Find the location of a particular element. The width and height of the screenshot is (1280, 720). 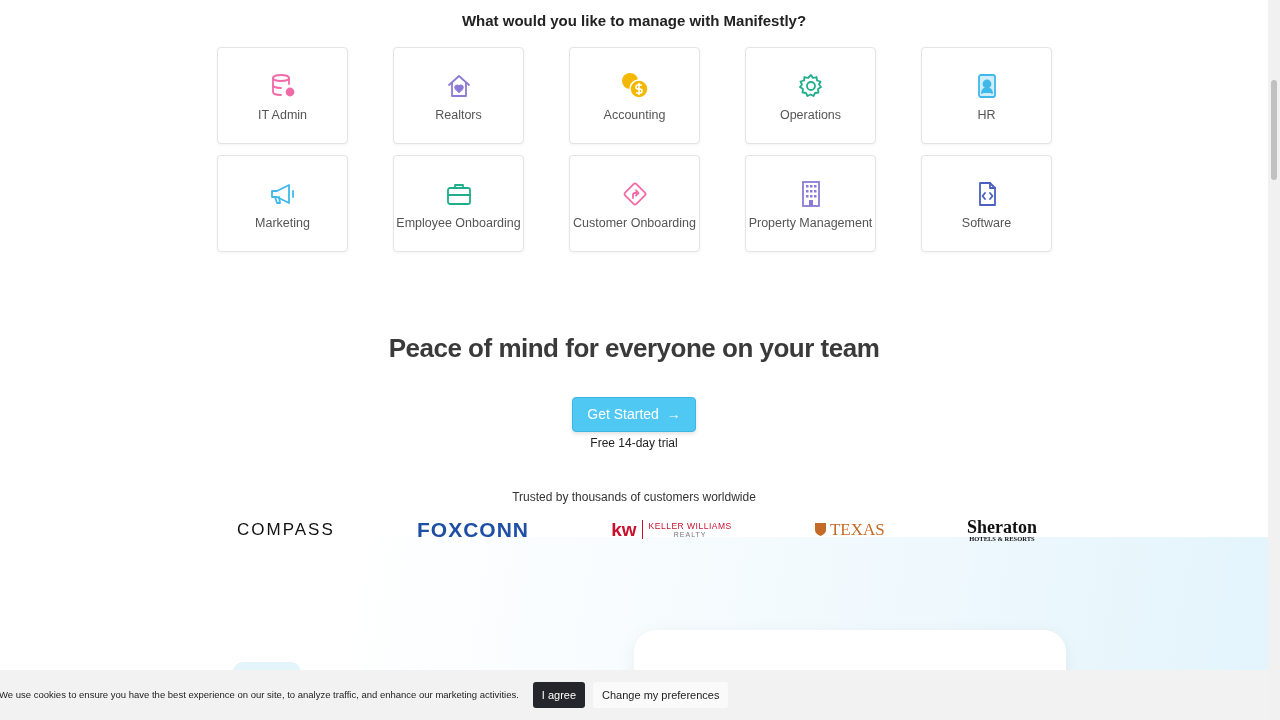

compass-logo: COMPASS is located at coordinates (286, 530).